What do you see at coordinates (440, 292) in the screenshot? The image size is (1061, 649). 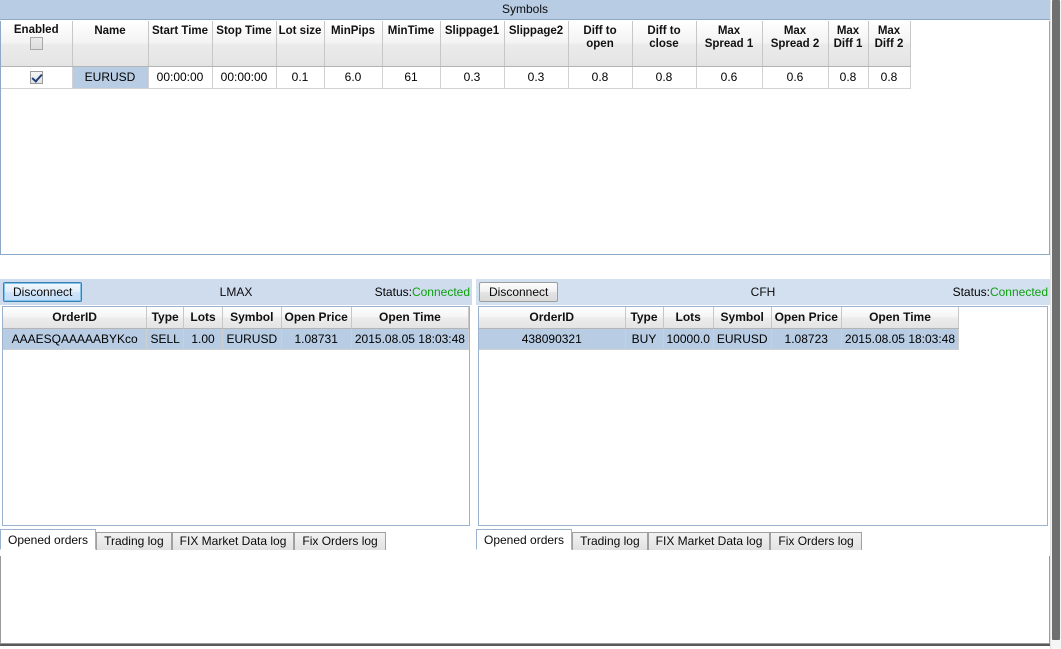 I see `status-value-lmax: Connected` at bounding box center [440, 292].